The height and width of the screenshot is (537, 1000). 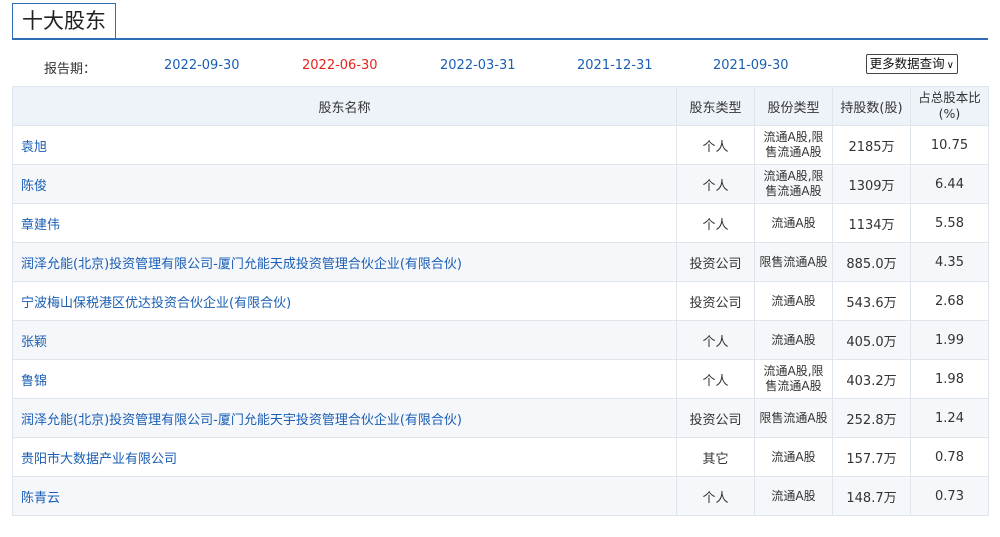 I want to click on shareholder-name-link: 章建伟, so click(x=40, y=225).